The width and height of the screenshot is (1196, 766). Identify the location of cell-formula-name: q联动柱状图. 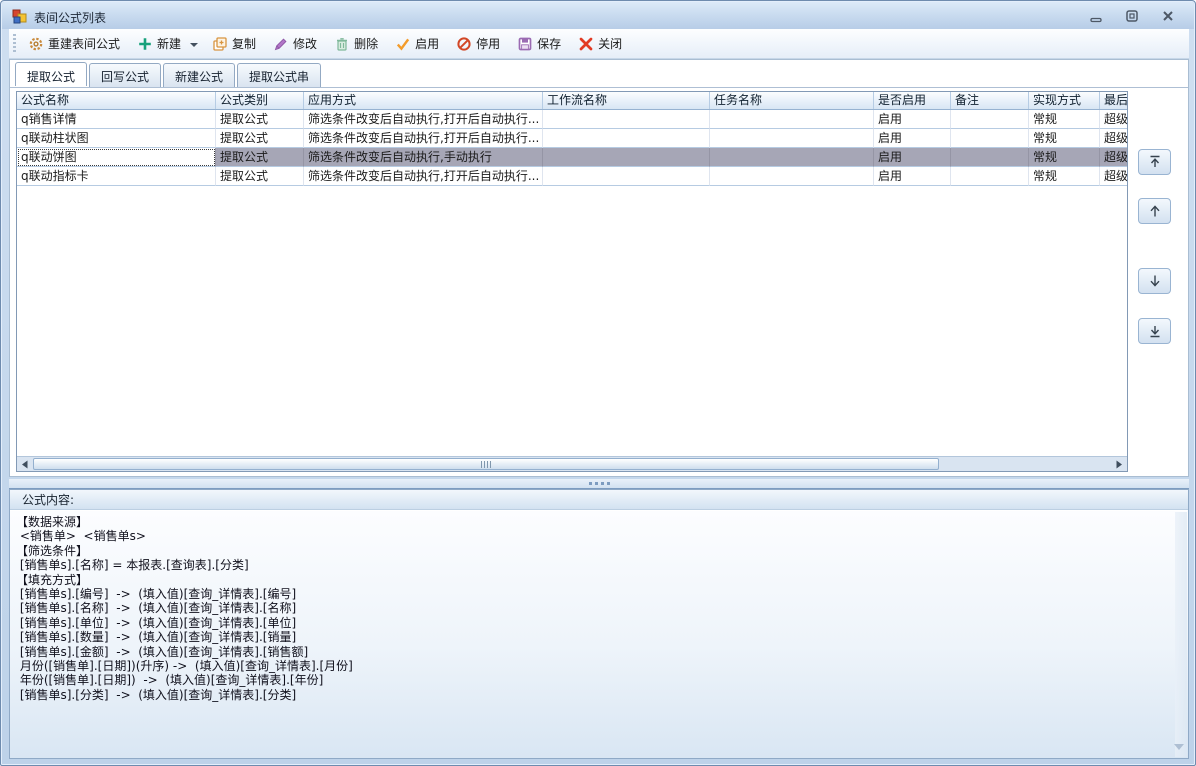
(116, 138).